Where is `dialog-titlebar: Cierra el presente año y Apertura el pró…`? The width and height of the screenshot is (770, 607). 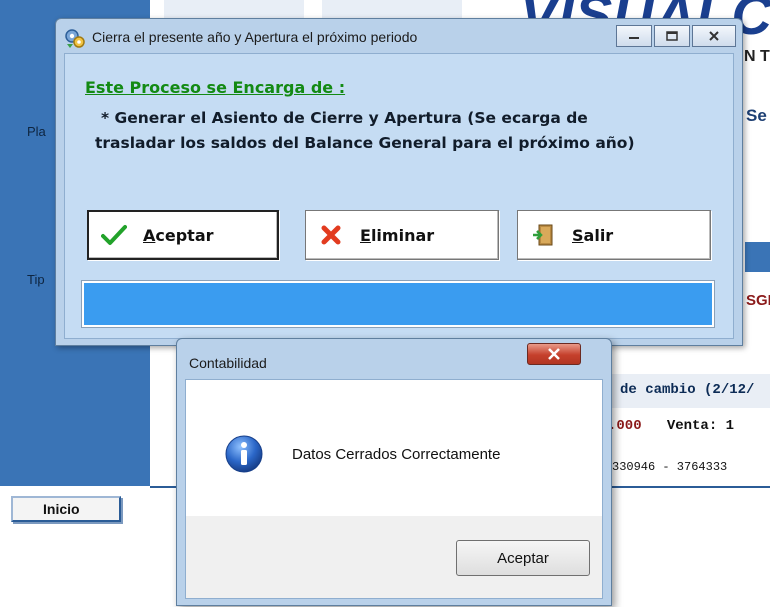 dialog-titlebar: Cierra el presente año y Apertura el pró… is located at coordinates (399, 36).